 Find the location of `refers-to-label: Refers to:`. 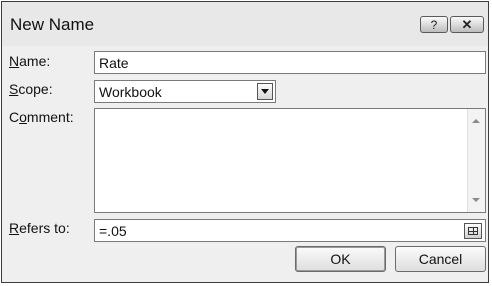

refers-to-label: Refers to: is located at coordinates (39, 228).